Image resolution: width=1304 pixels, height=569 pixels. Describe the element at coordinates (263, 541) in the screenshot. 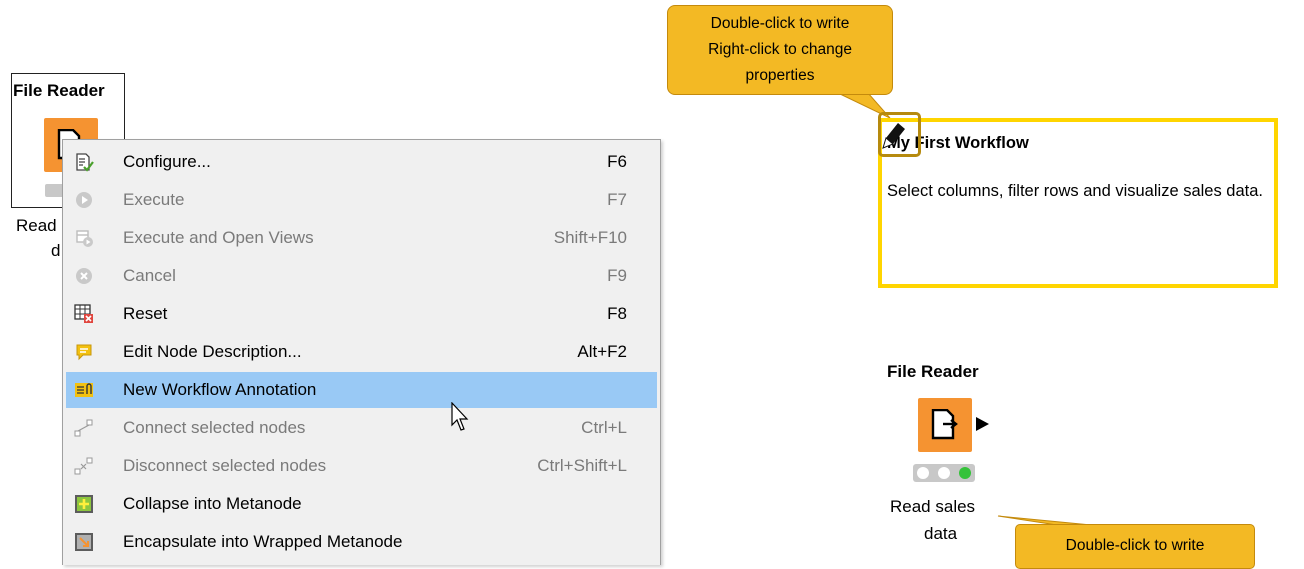

I see `menu-item-label: Encapsulate into Wrapped Metanode` at that location.